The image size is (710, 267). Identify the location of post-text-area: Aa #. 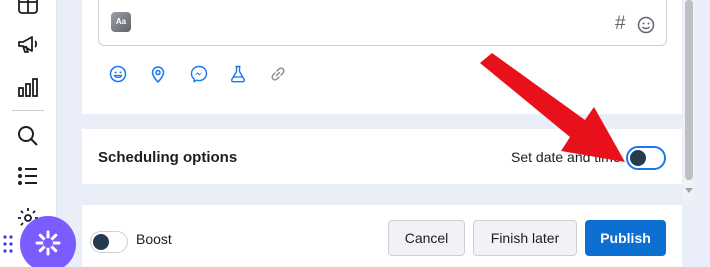
(382, 23).